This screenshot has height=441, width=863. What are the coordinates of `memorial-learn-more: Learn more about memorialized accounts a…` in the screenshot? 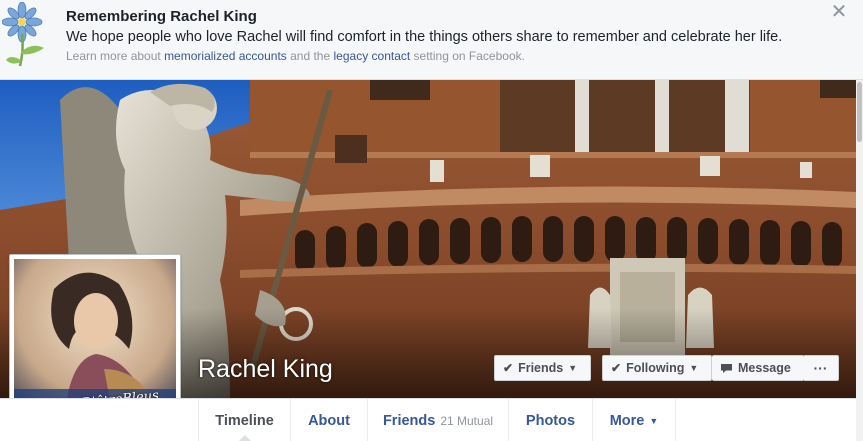 It's located at (295, 56).